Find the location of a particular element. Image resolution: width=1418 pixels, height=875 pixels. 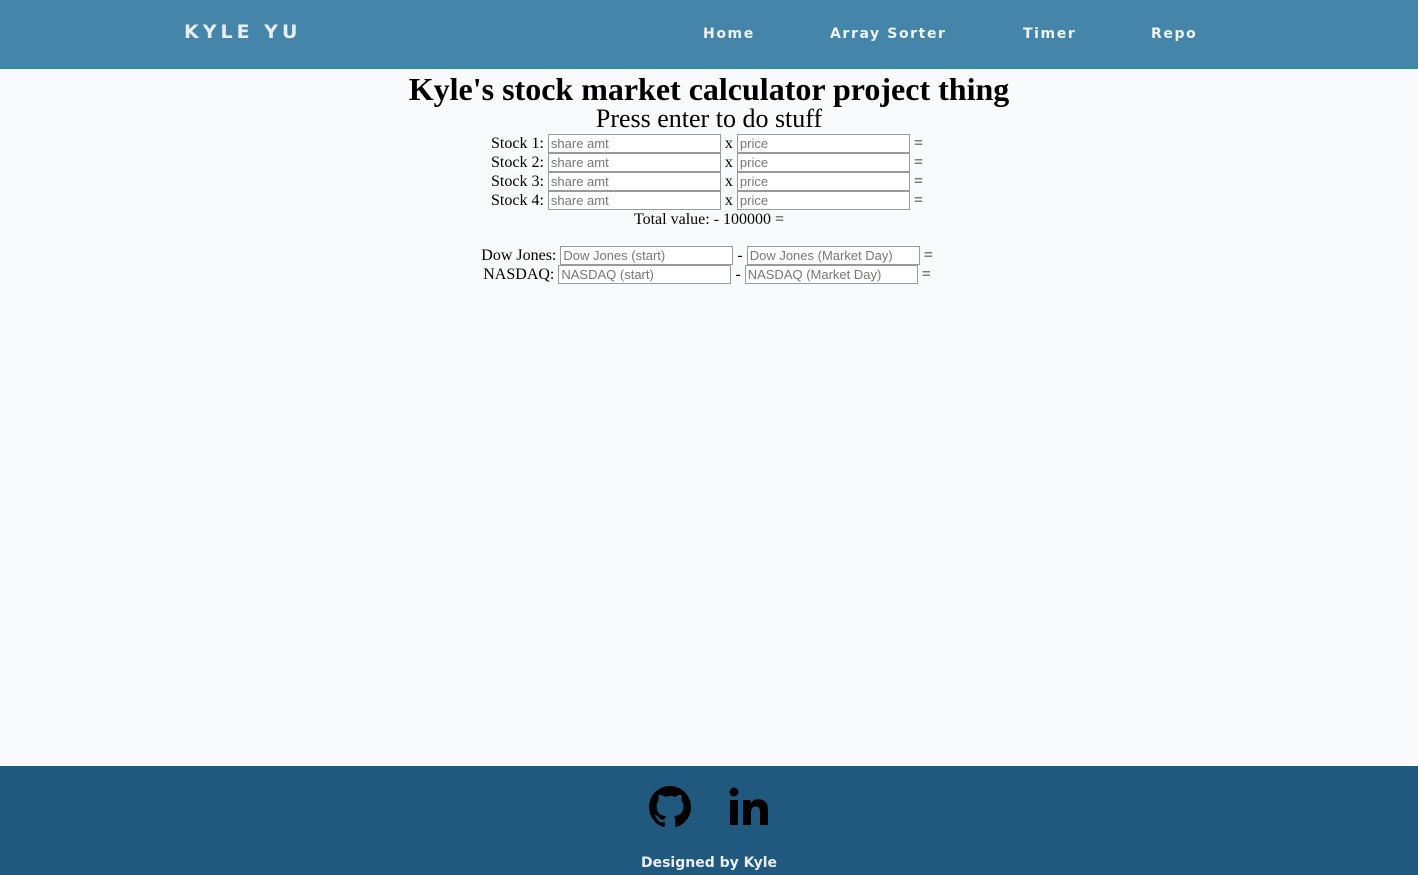

total-value-row: Total value: - 100000 = is located at coordinates (709, 219).